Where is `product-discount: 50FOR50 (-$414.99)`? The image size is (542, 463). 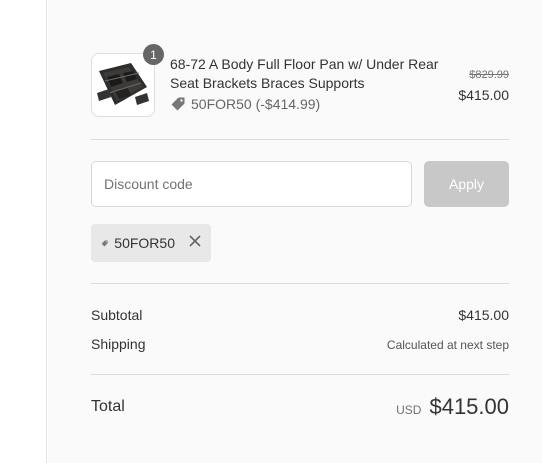
product-discount: 50FOR50 (-$414.99) is located at coordinates (245, 104).